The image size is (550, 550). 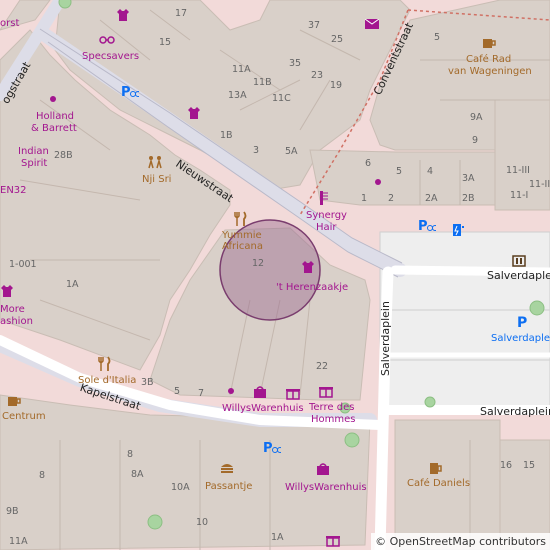 I want to click on poi-passantje: Passantje, so click(x=228, y=486).